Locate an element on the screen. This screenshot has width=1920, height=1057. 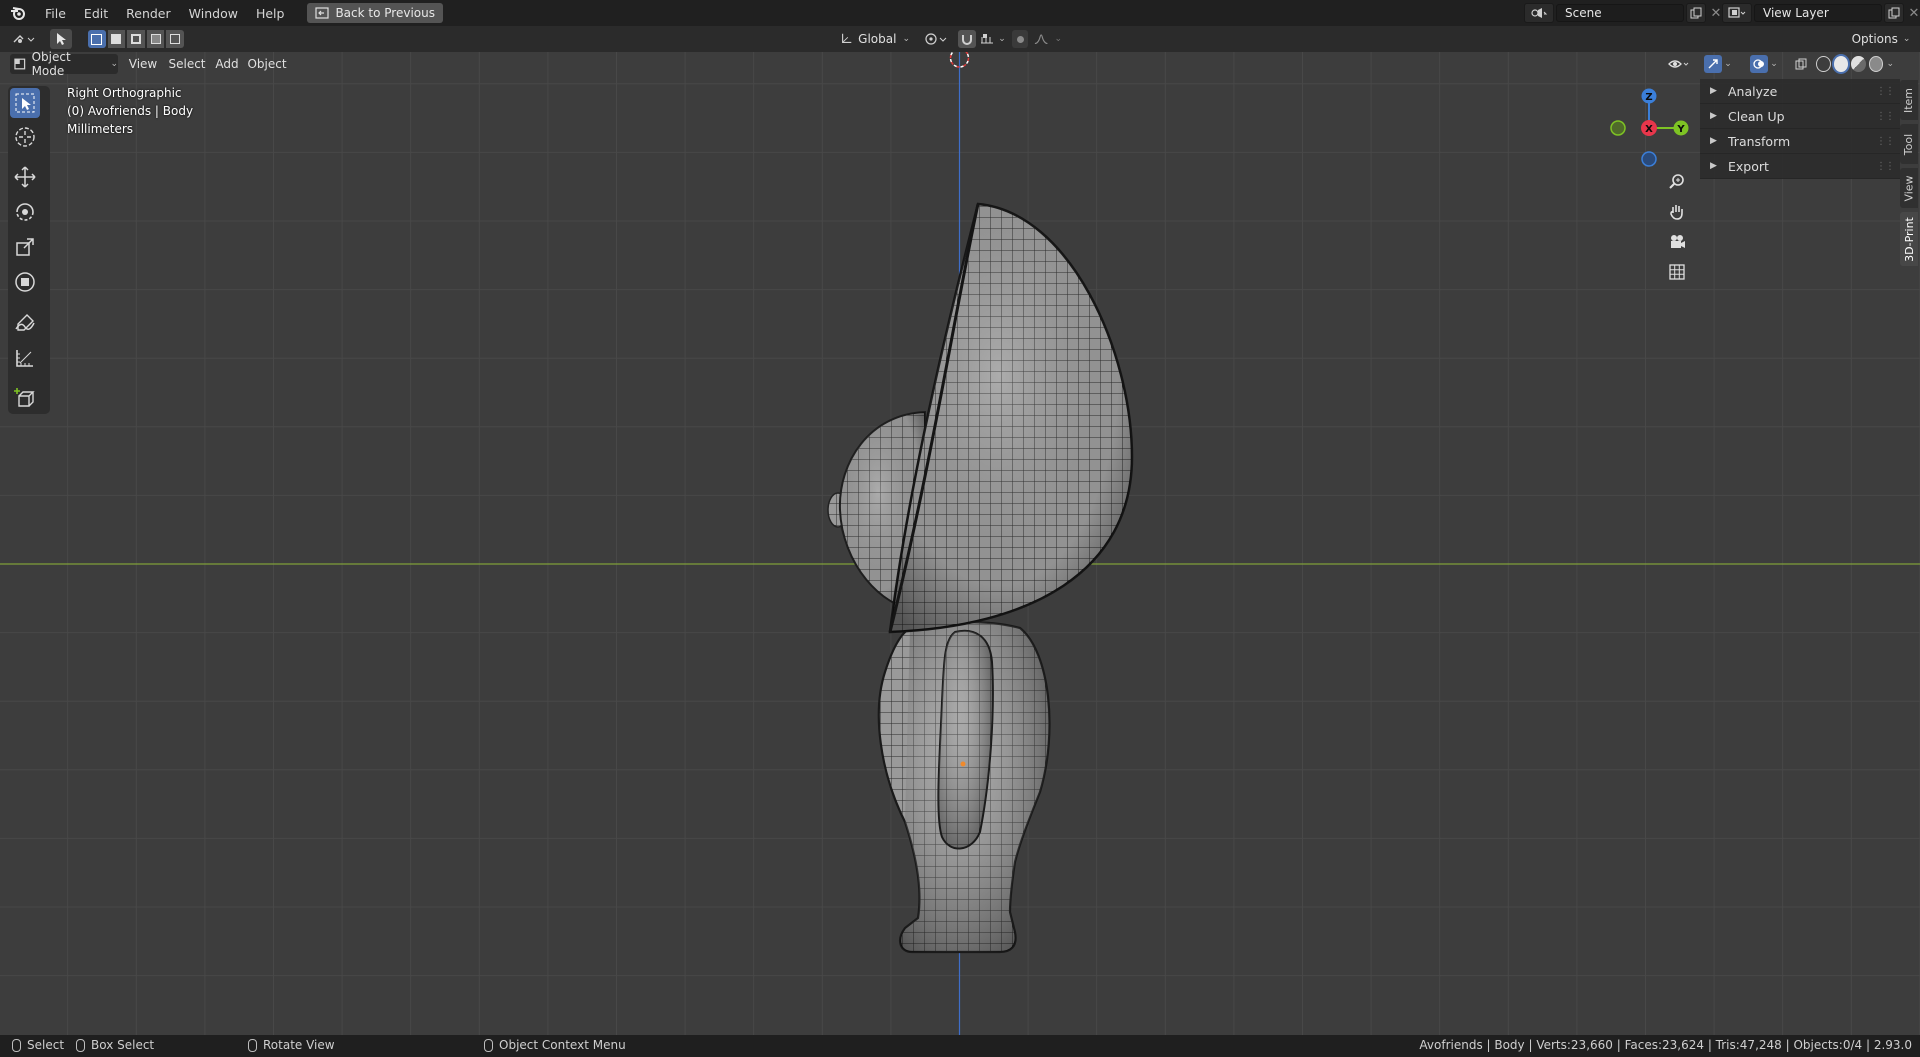
units-label: Millimeters is located at coordinates (100, 129).